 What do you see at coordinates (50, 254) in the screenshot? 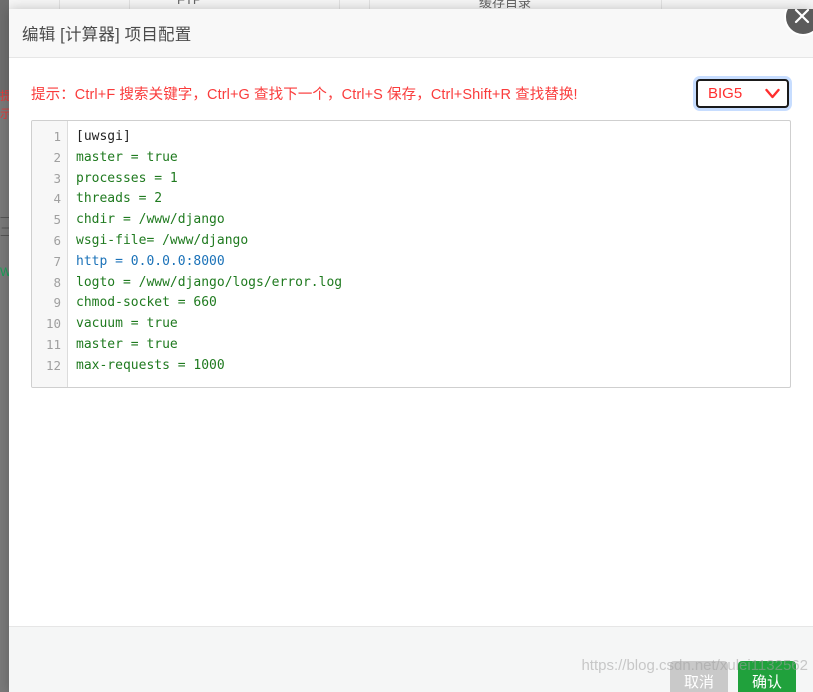
I see `editor-line-number-gutter: 1 2 3 4 5 6 7 8 9 10 11 12` at bounding box center [50, 254].